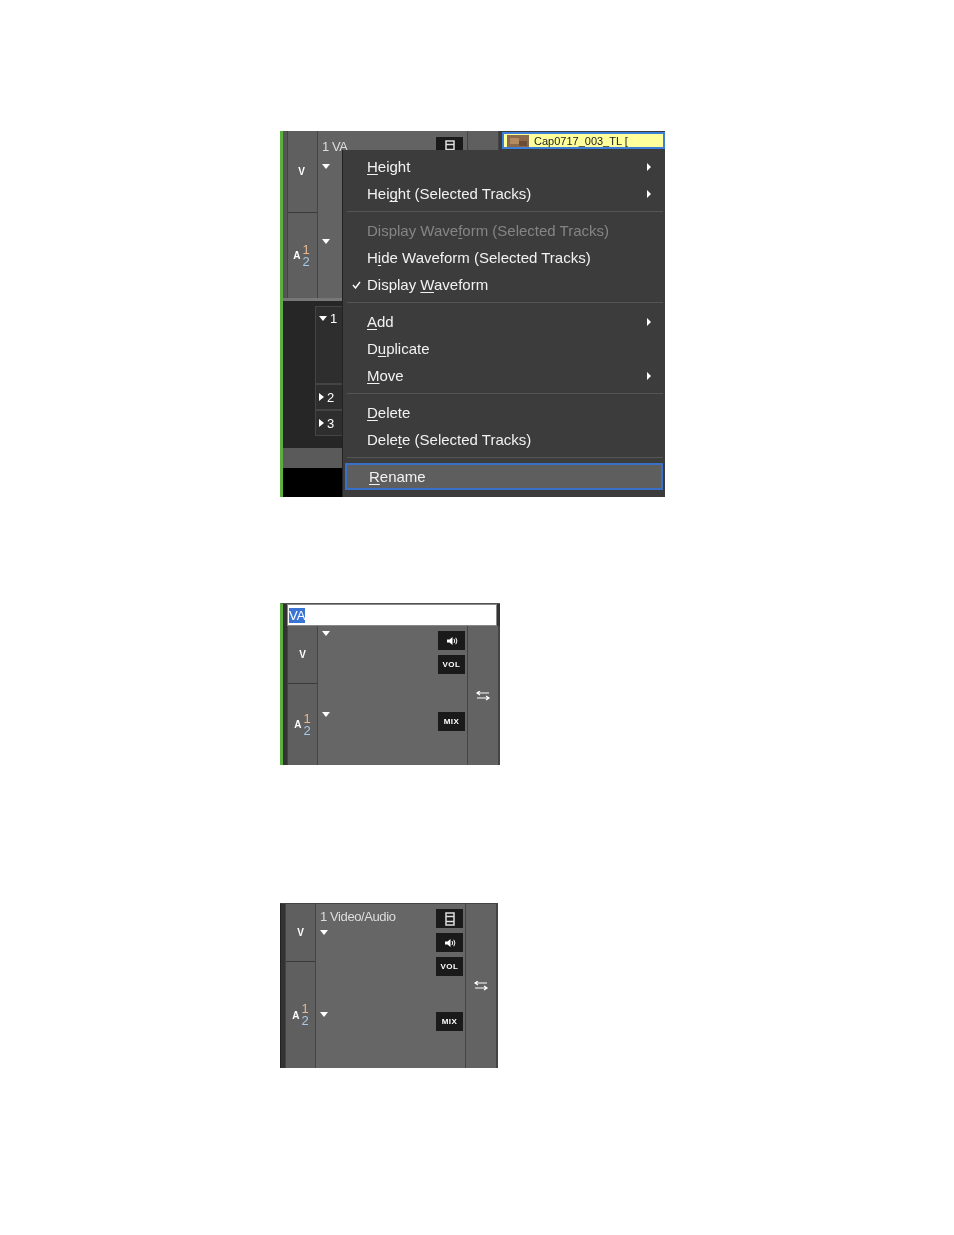  Describe the element at coordinates (504, 166) in the screenshot. I see `menu-item: Height` at that location.